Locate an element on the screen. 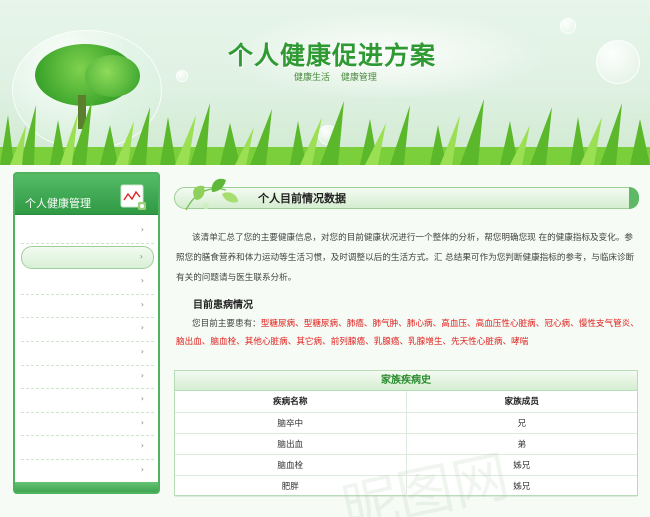 The width and height of the screenshot is (650, 517). header-link-healthy-life: 健康生活 is located at coordinates (312, 78).